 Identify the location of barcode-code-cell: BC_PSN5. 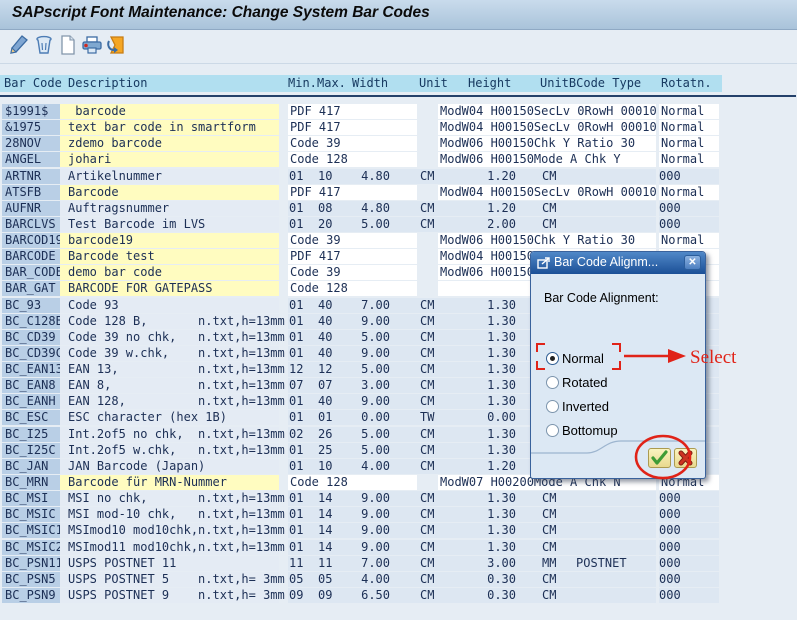
(31, 579).